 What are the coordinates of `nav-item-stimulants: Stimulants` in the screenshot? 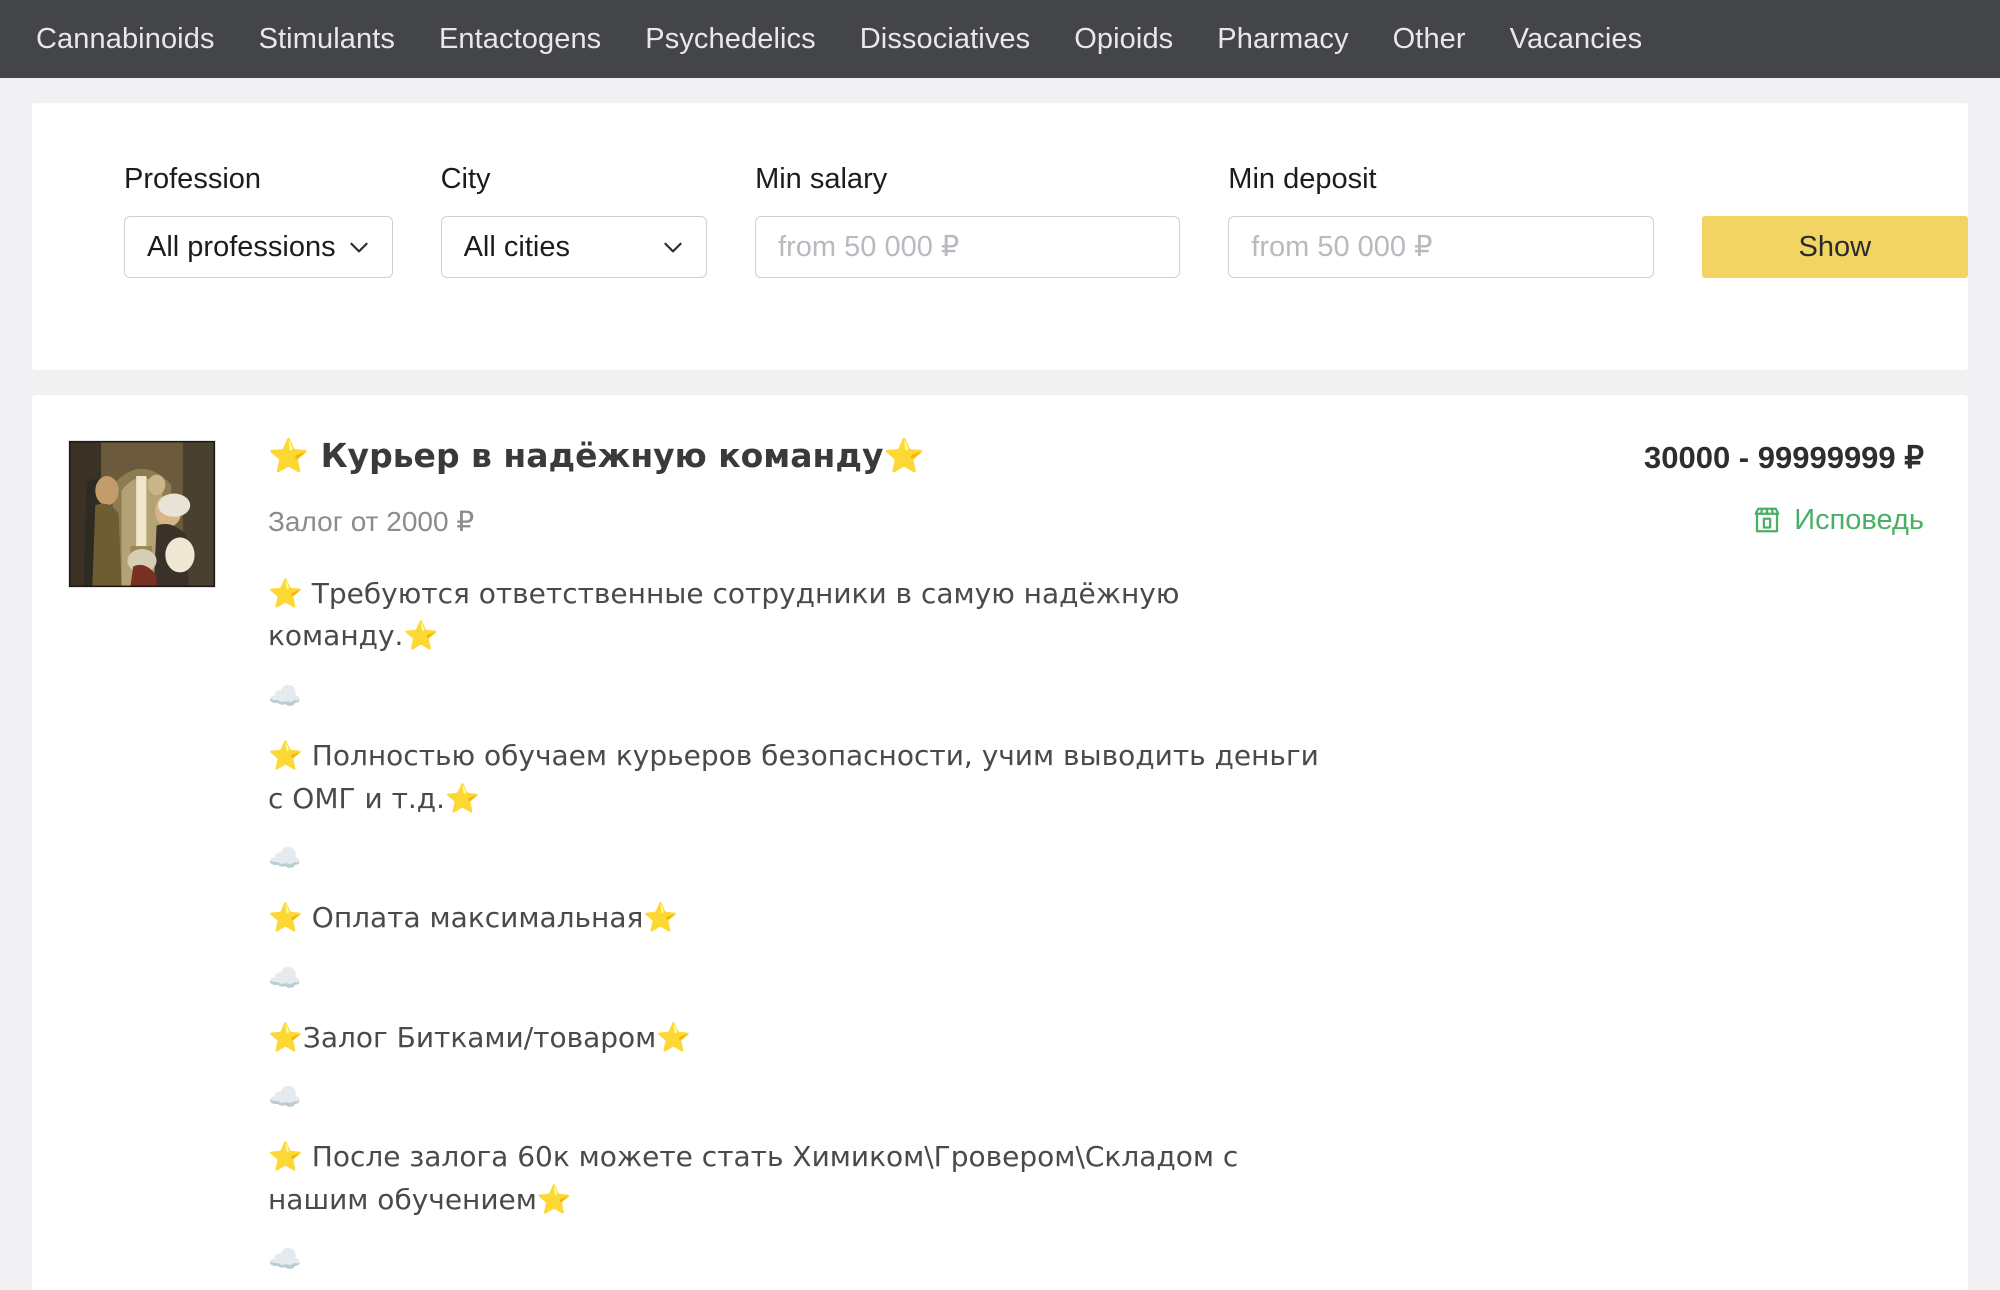 It's located at (327, 39).